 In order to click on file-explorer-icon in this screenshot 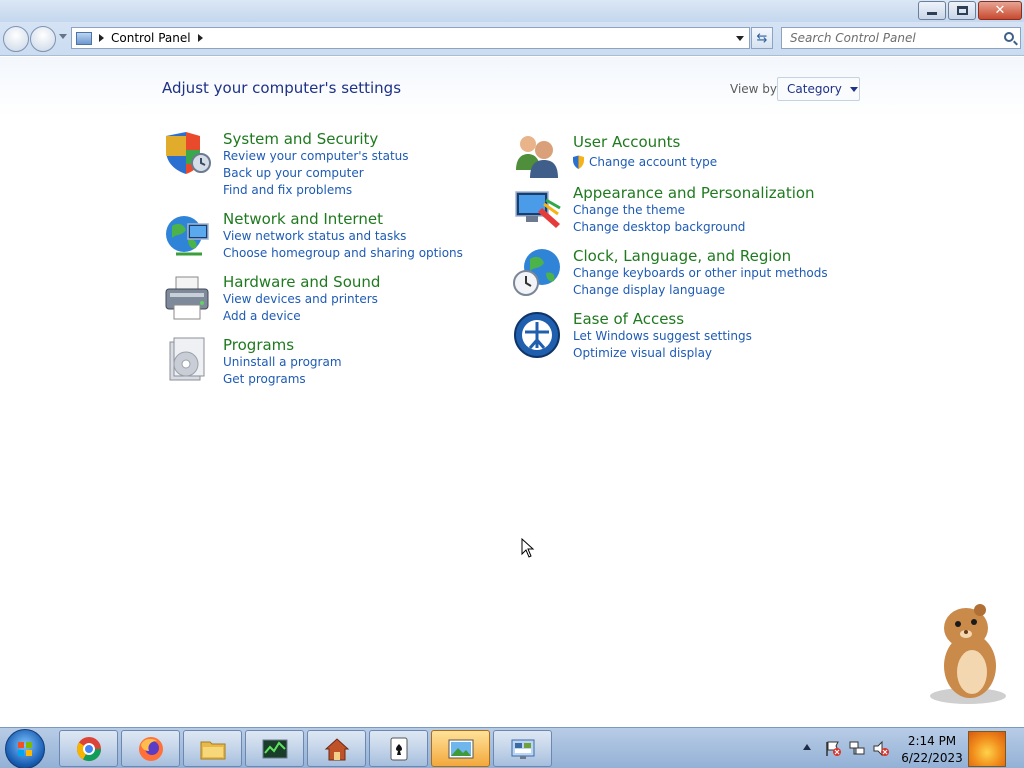, I will do `click(212, 750)`.